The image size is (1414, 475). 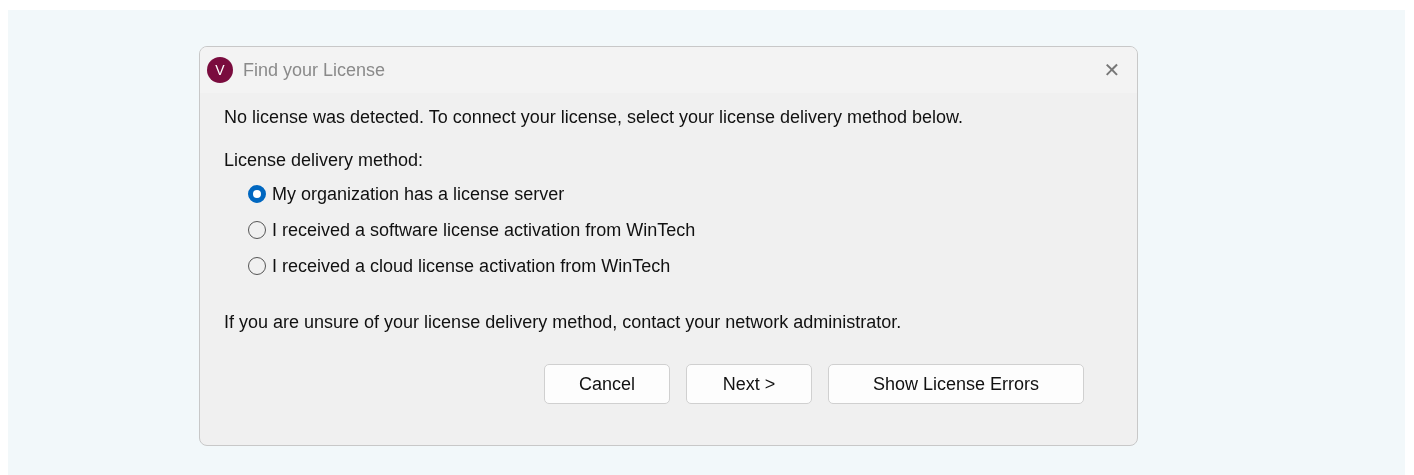 I want to click on option-label: I received a software license activation from WinTech, so click(x=484, y=230).